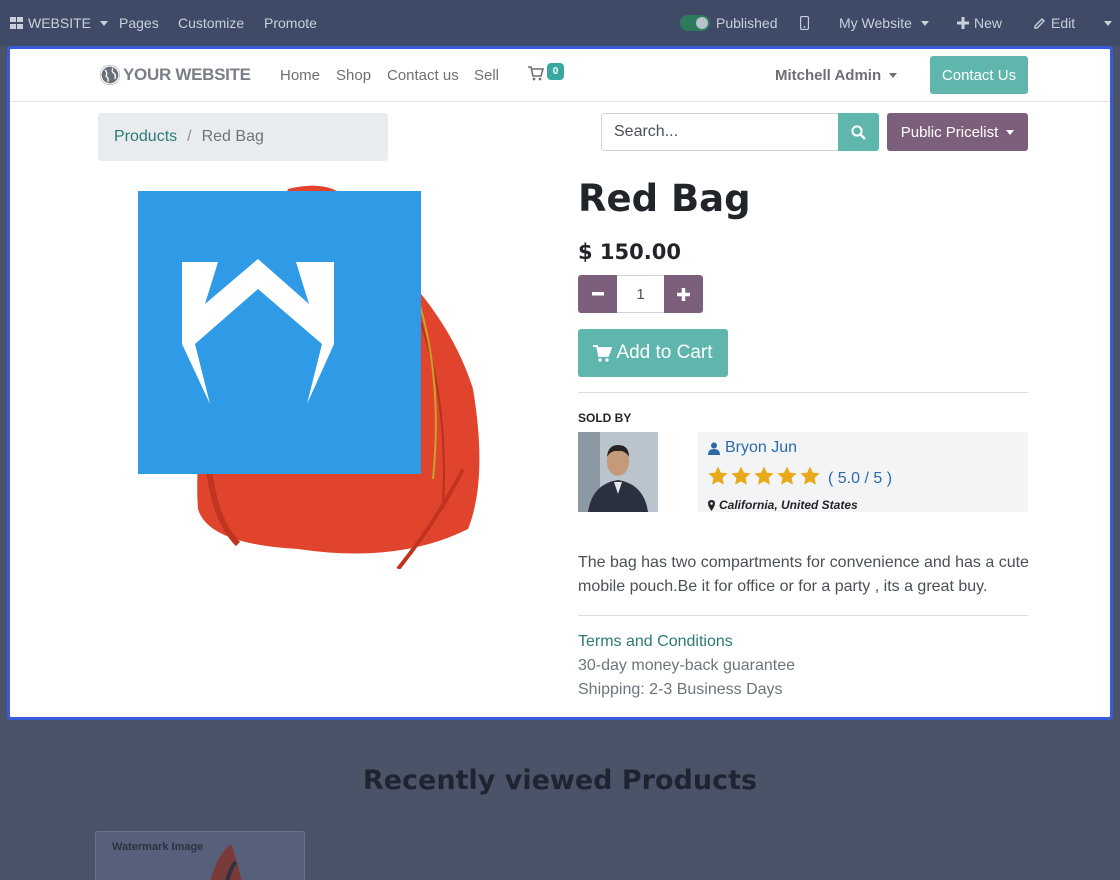 The height and width of the screenshot is (880, 1120). What do you see at coordinates (145, 137) in the screenshot?
I see `breadcrumb-products-link: Products` at bounding box center [145, 137].